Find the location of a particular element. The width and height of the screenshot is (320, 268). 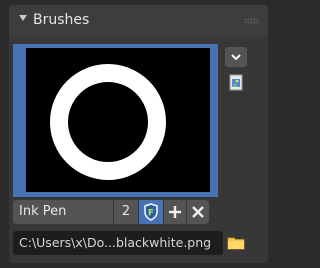

remove-brush-button is located at coordinates (198, 212).